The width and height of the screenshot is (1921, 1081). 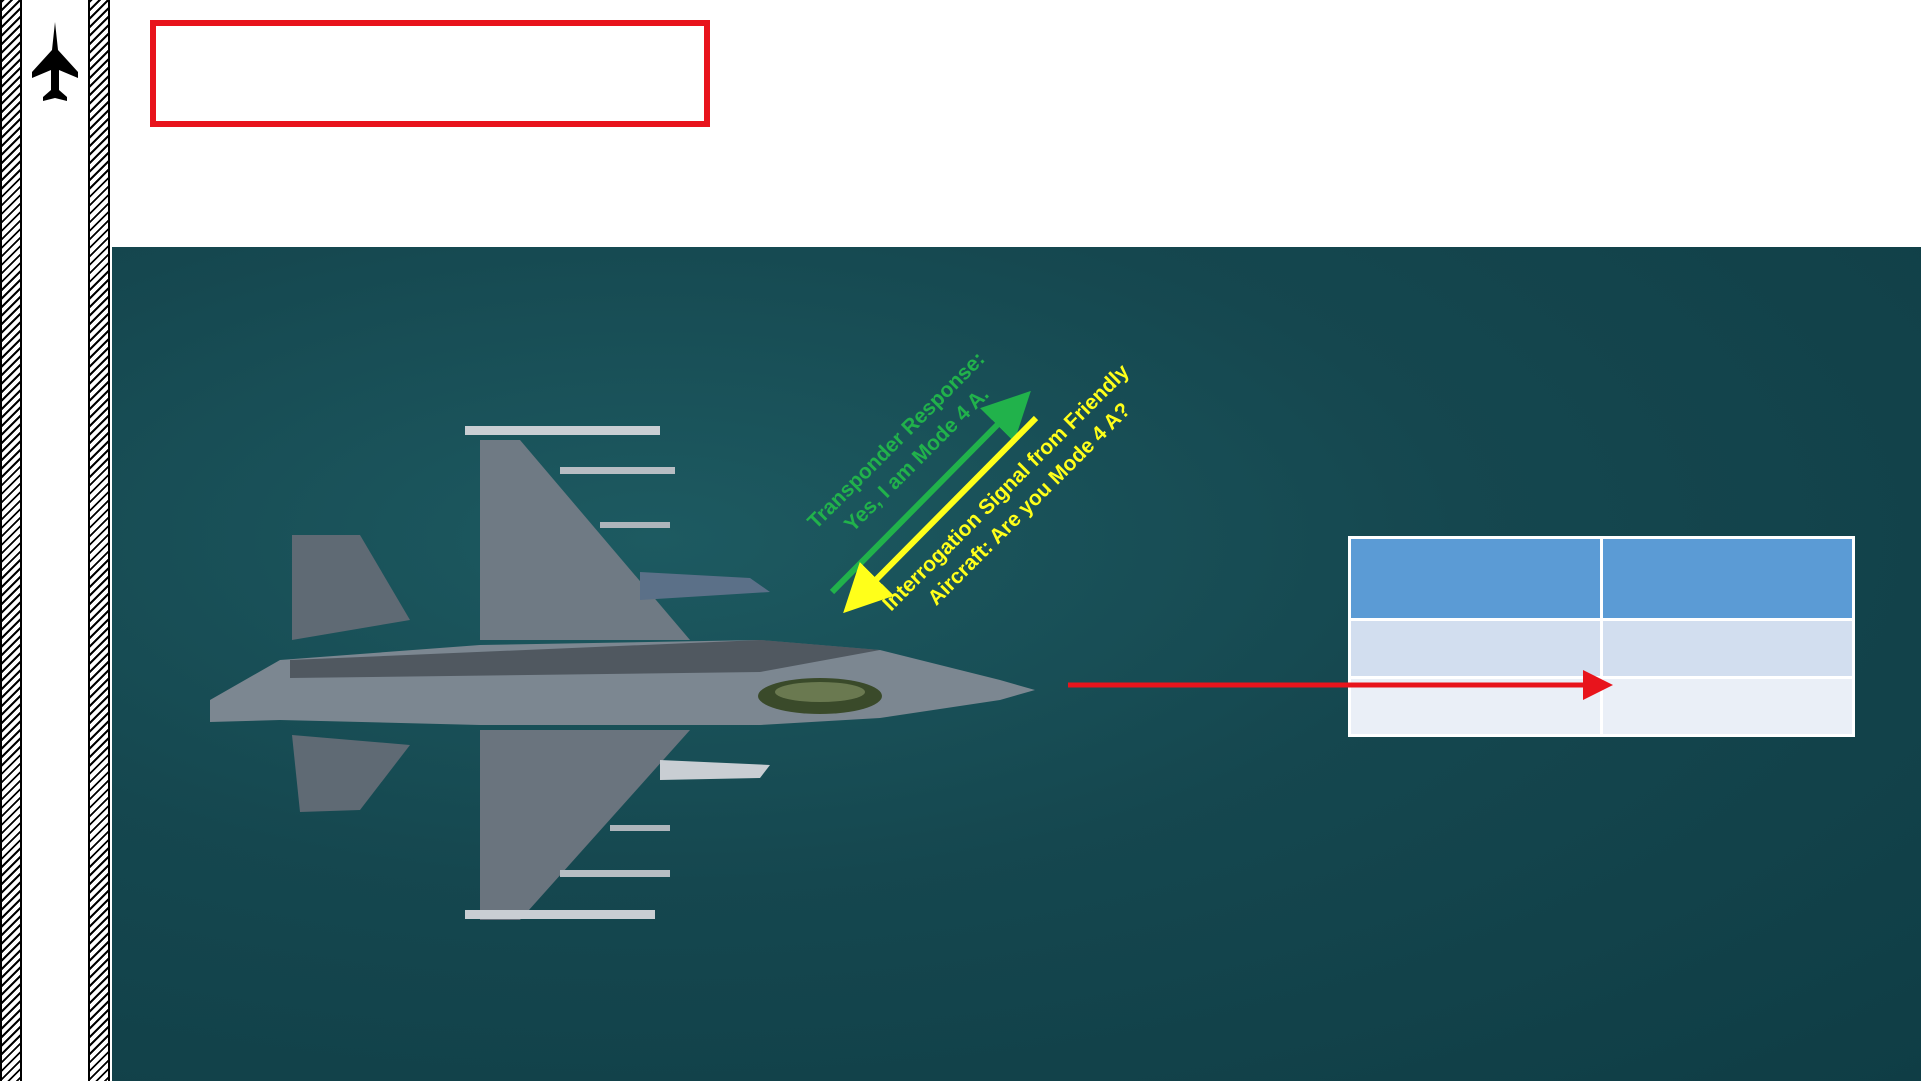 What do you see at coordinates (1006, 488) in the screenshot?
I see `interrogation-label-line1: Interrogation Signal from Friendly` at bounding box center [1006, 488].